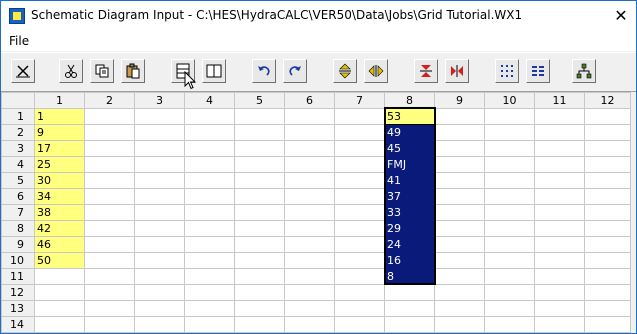 The width and height of the screenshot is (637, 334). I want to click on compress-horizontal-button, so click(457, 71).